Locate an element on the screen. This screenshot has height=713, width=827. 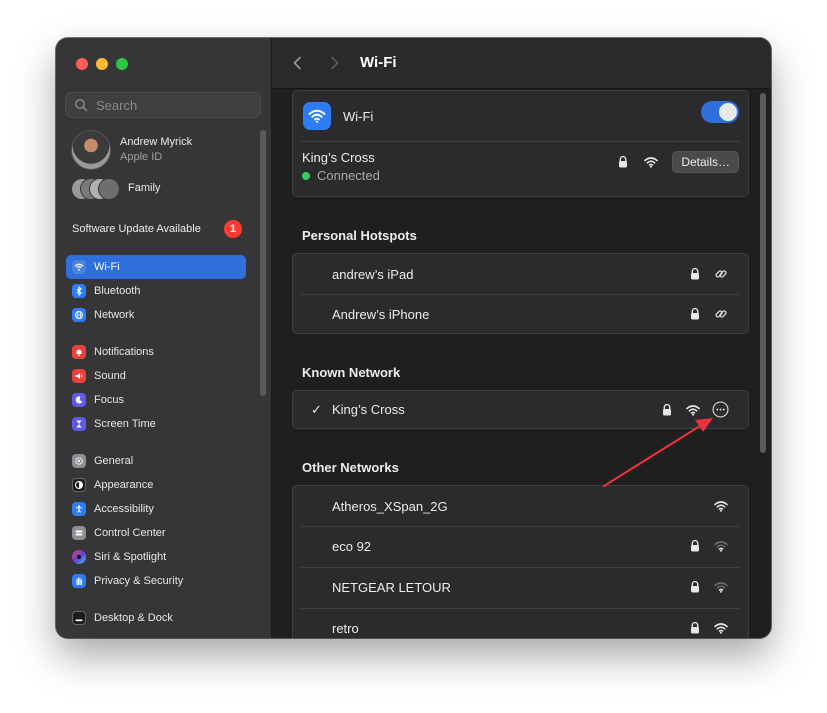
speaker-icon is located at coordinates (79, 376).